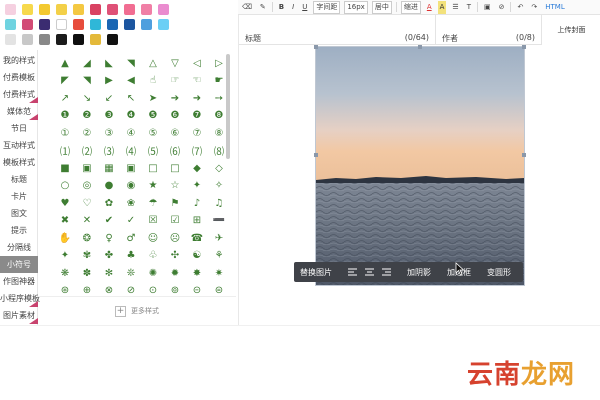 This screenshot has height=400, width=600. What do you see at coordinates (175, 116) in the screenshot?
I see `symbol-item: ❻` at bounding box center [175, 116].